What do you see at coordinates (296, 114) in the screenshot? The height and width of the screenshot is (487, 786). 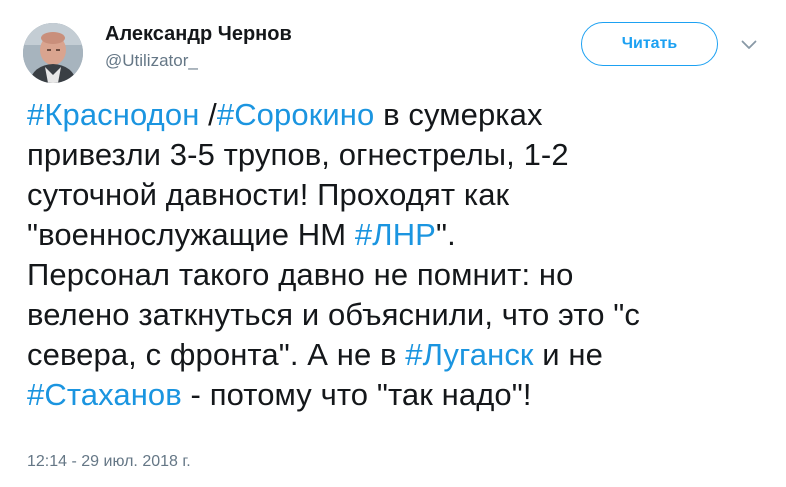 I see `hashtag-link: #Сорокино` at bounding box center [296, 114].